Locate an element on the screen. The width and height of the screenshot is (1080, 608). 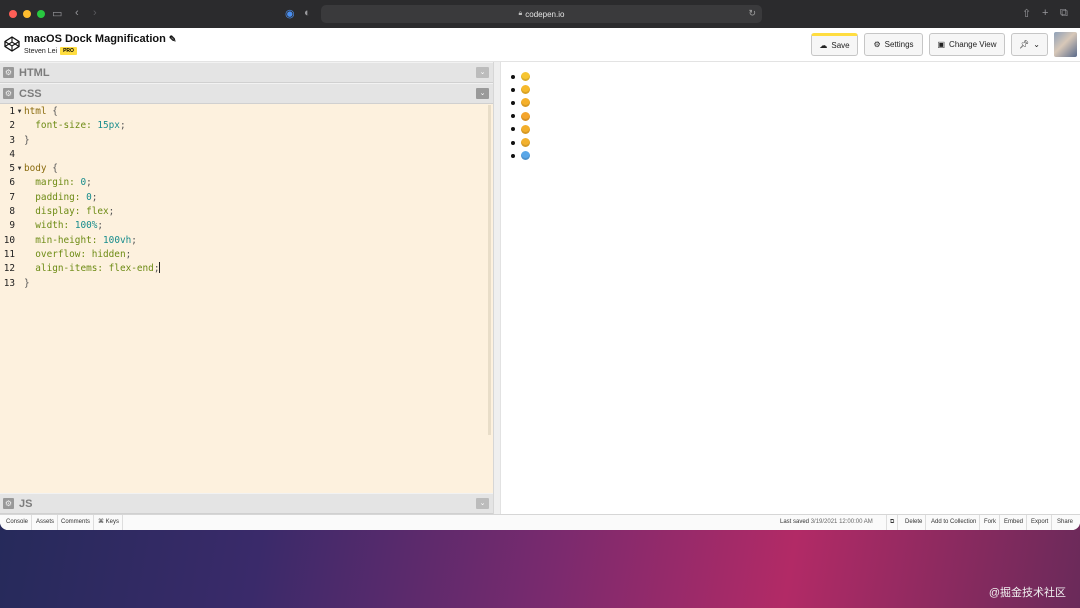
share-icon: ⇧ is located at coordinates (1026, 13).